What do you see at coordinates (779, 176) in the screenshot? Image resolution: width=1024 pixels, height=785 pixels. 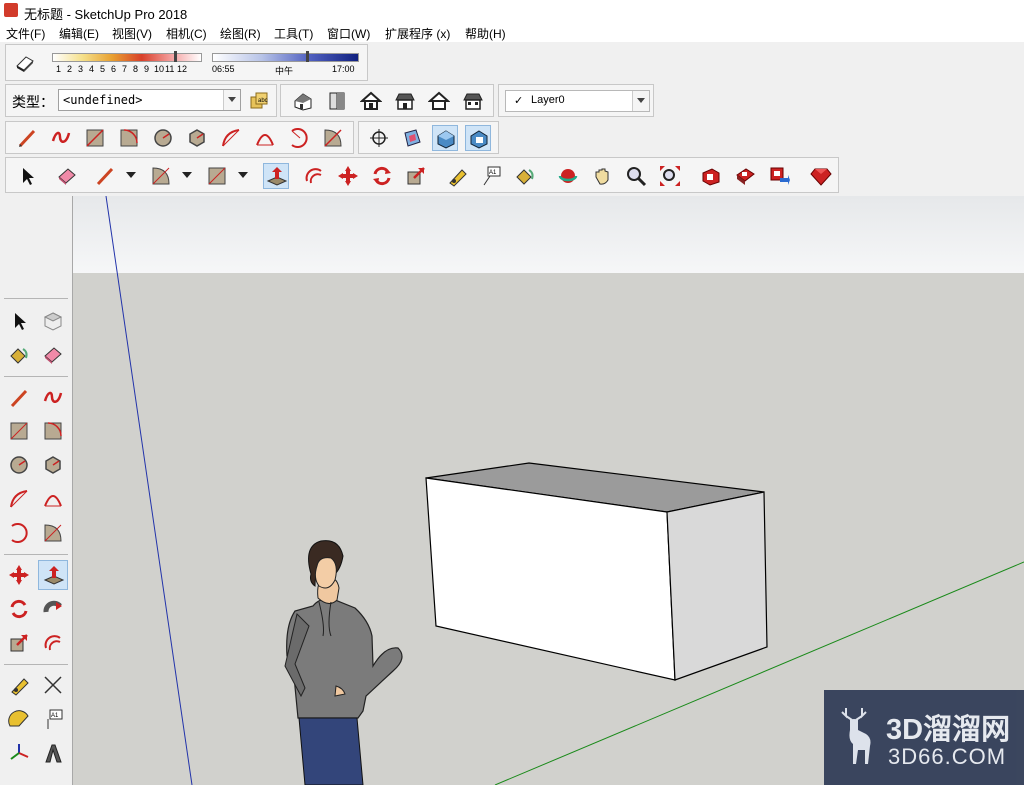 I see `share-component-button` at bounding box center [779, 176].